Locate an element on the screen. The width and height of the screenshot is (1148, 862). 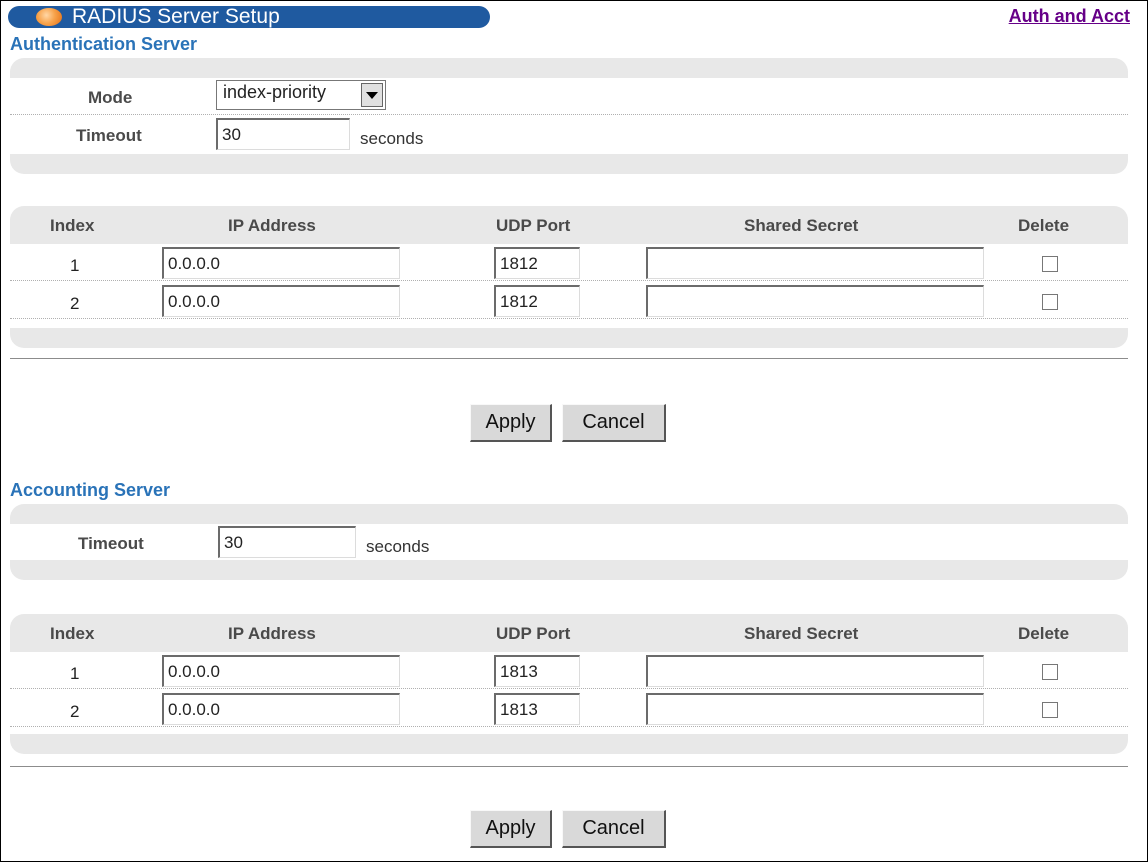
acct-apply-button: Apply is located at coordinates (511, 829).